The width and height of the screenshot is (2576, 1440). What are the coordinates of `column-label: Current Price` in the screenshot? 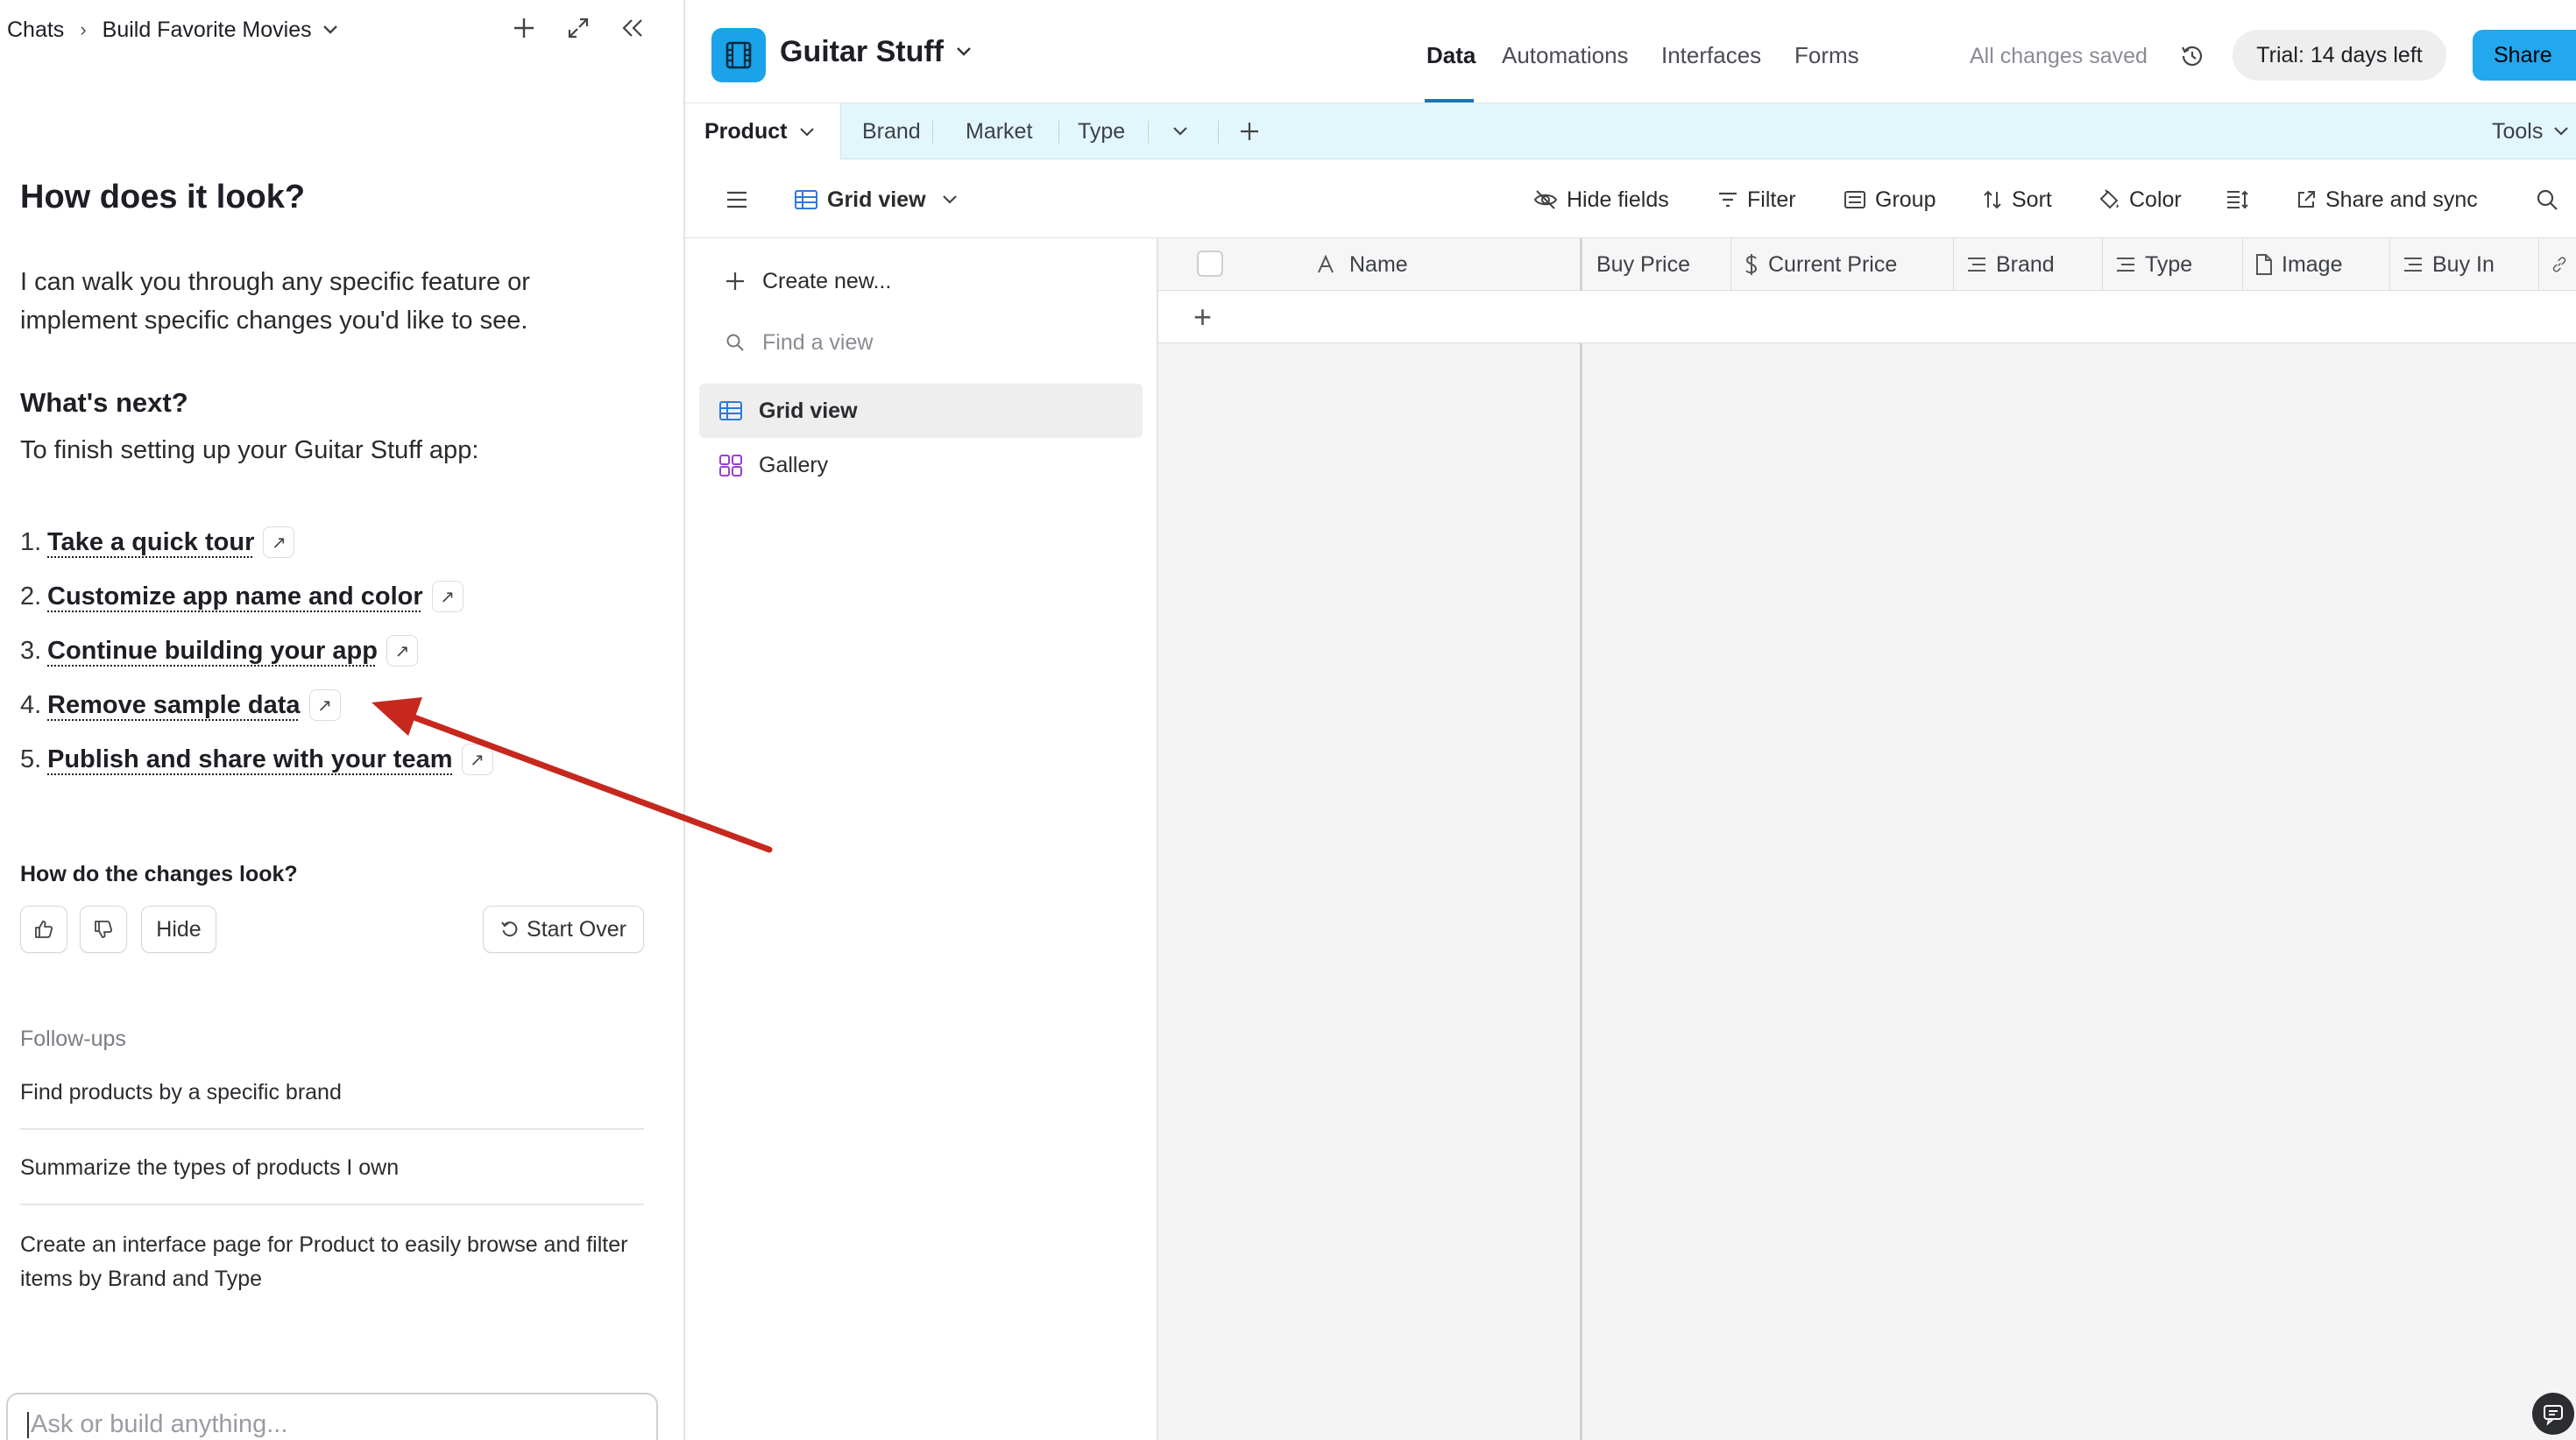 It's located at (1833, 264).